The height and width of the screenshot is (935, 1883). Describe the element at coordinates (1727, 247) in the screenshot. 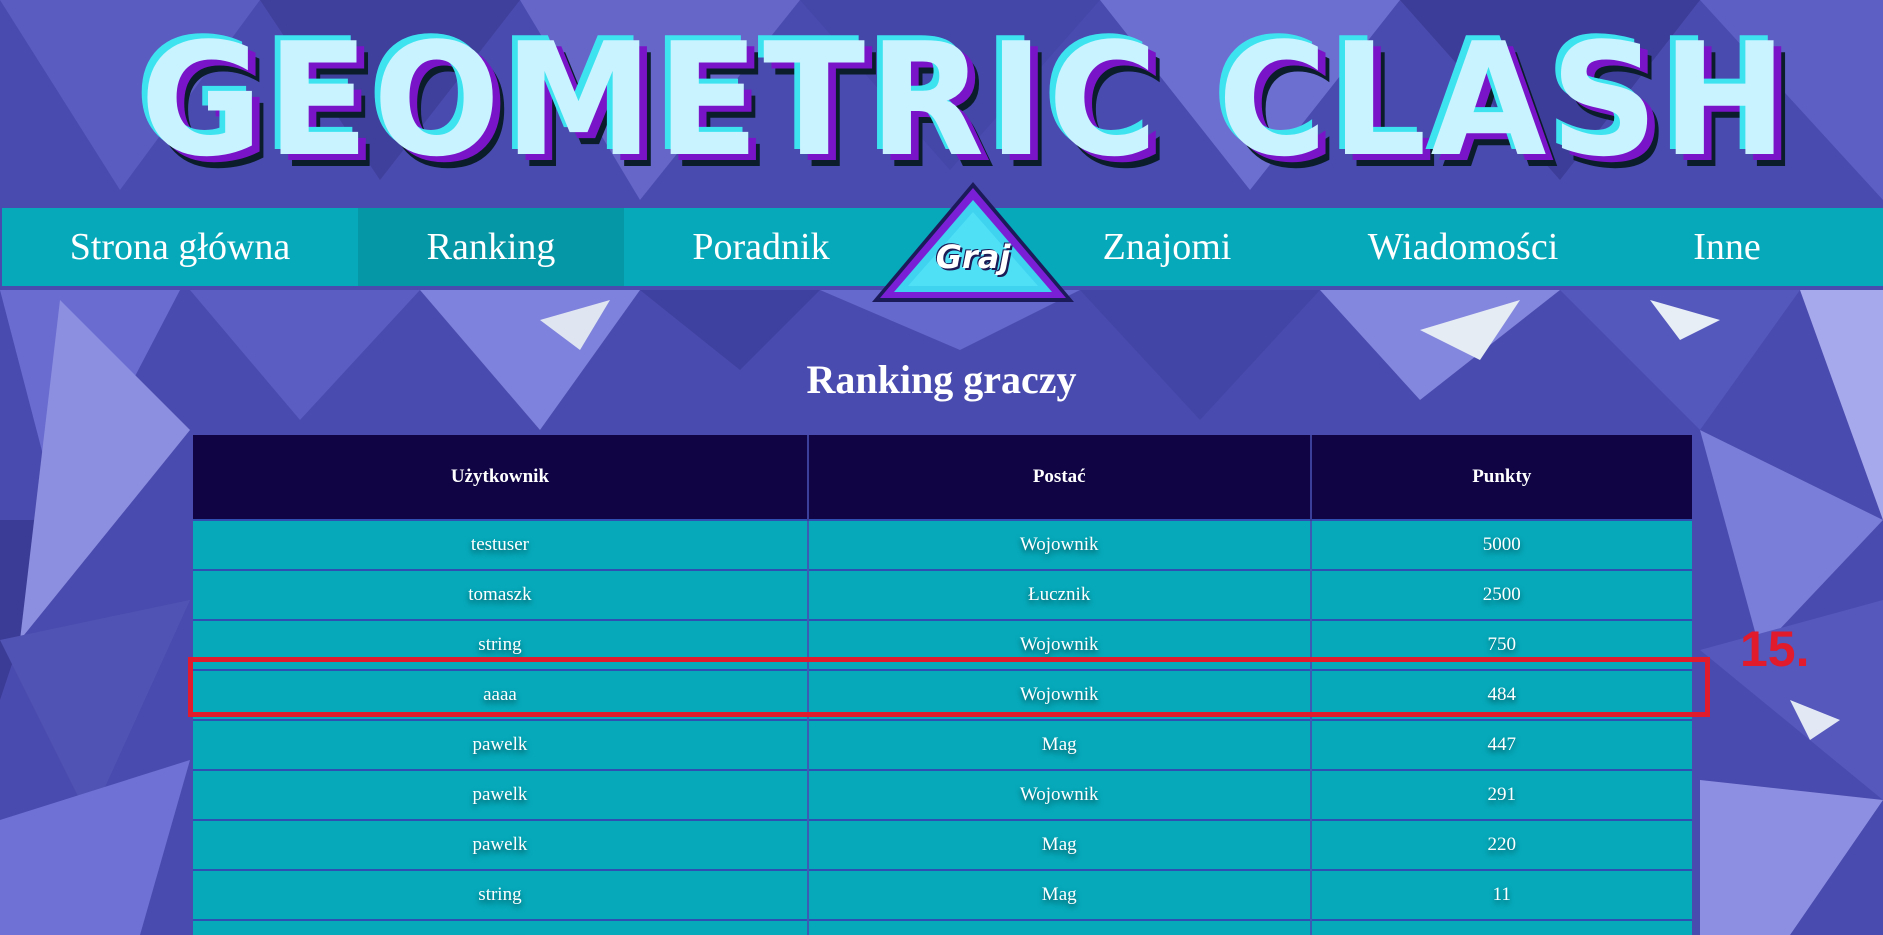

I see `nav-item-other: Inne` at that location.